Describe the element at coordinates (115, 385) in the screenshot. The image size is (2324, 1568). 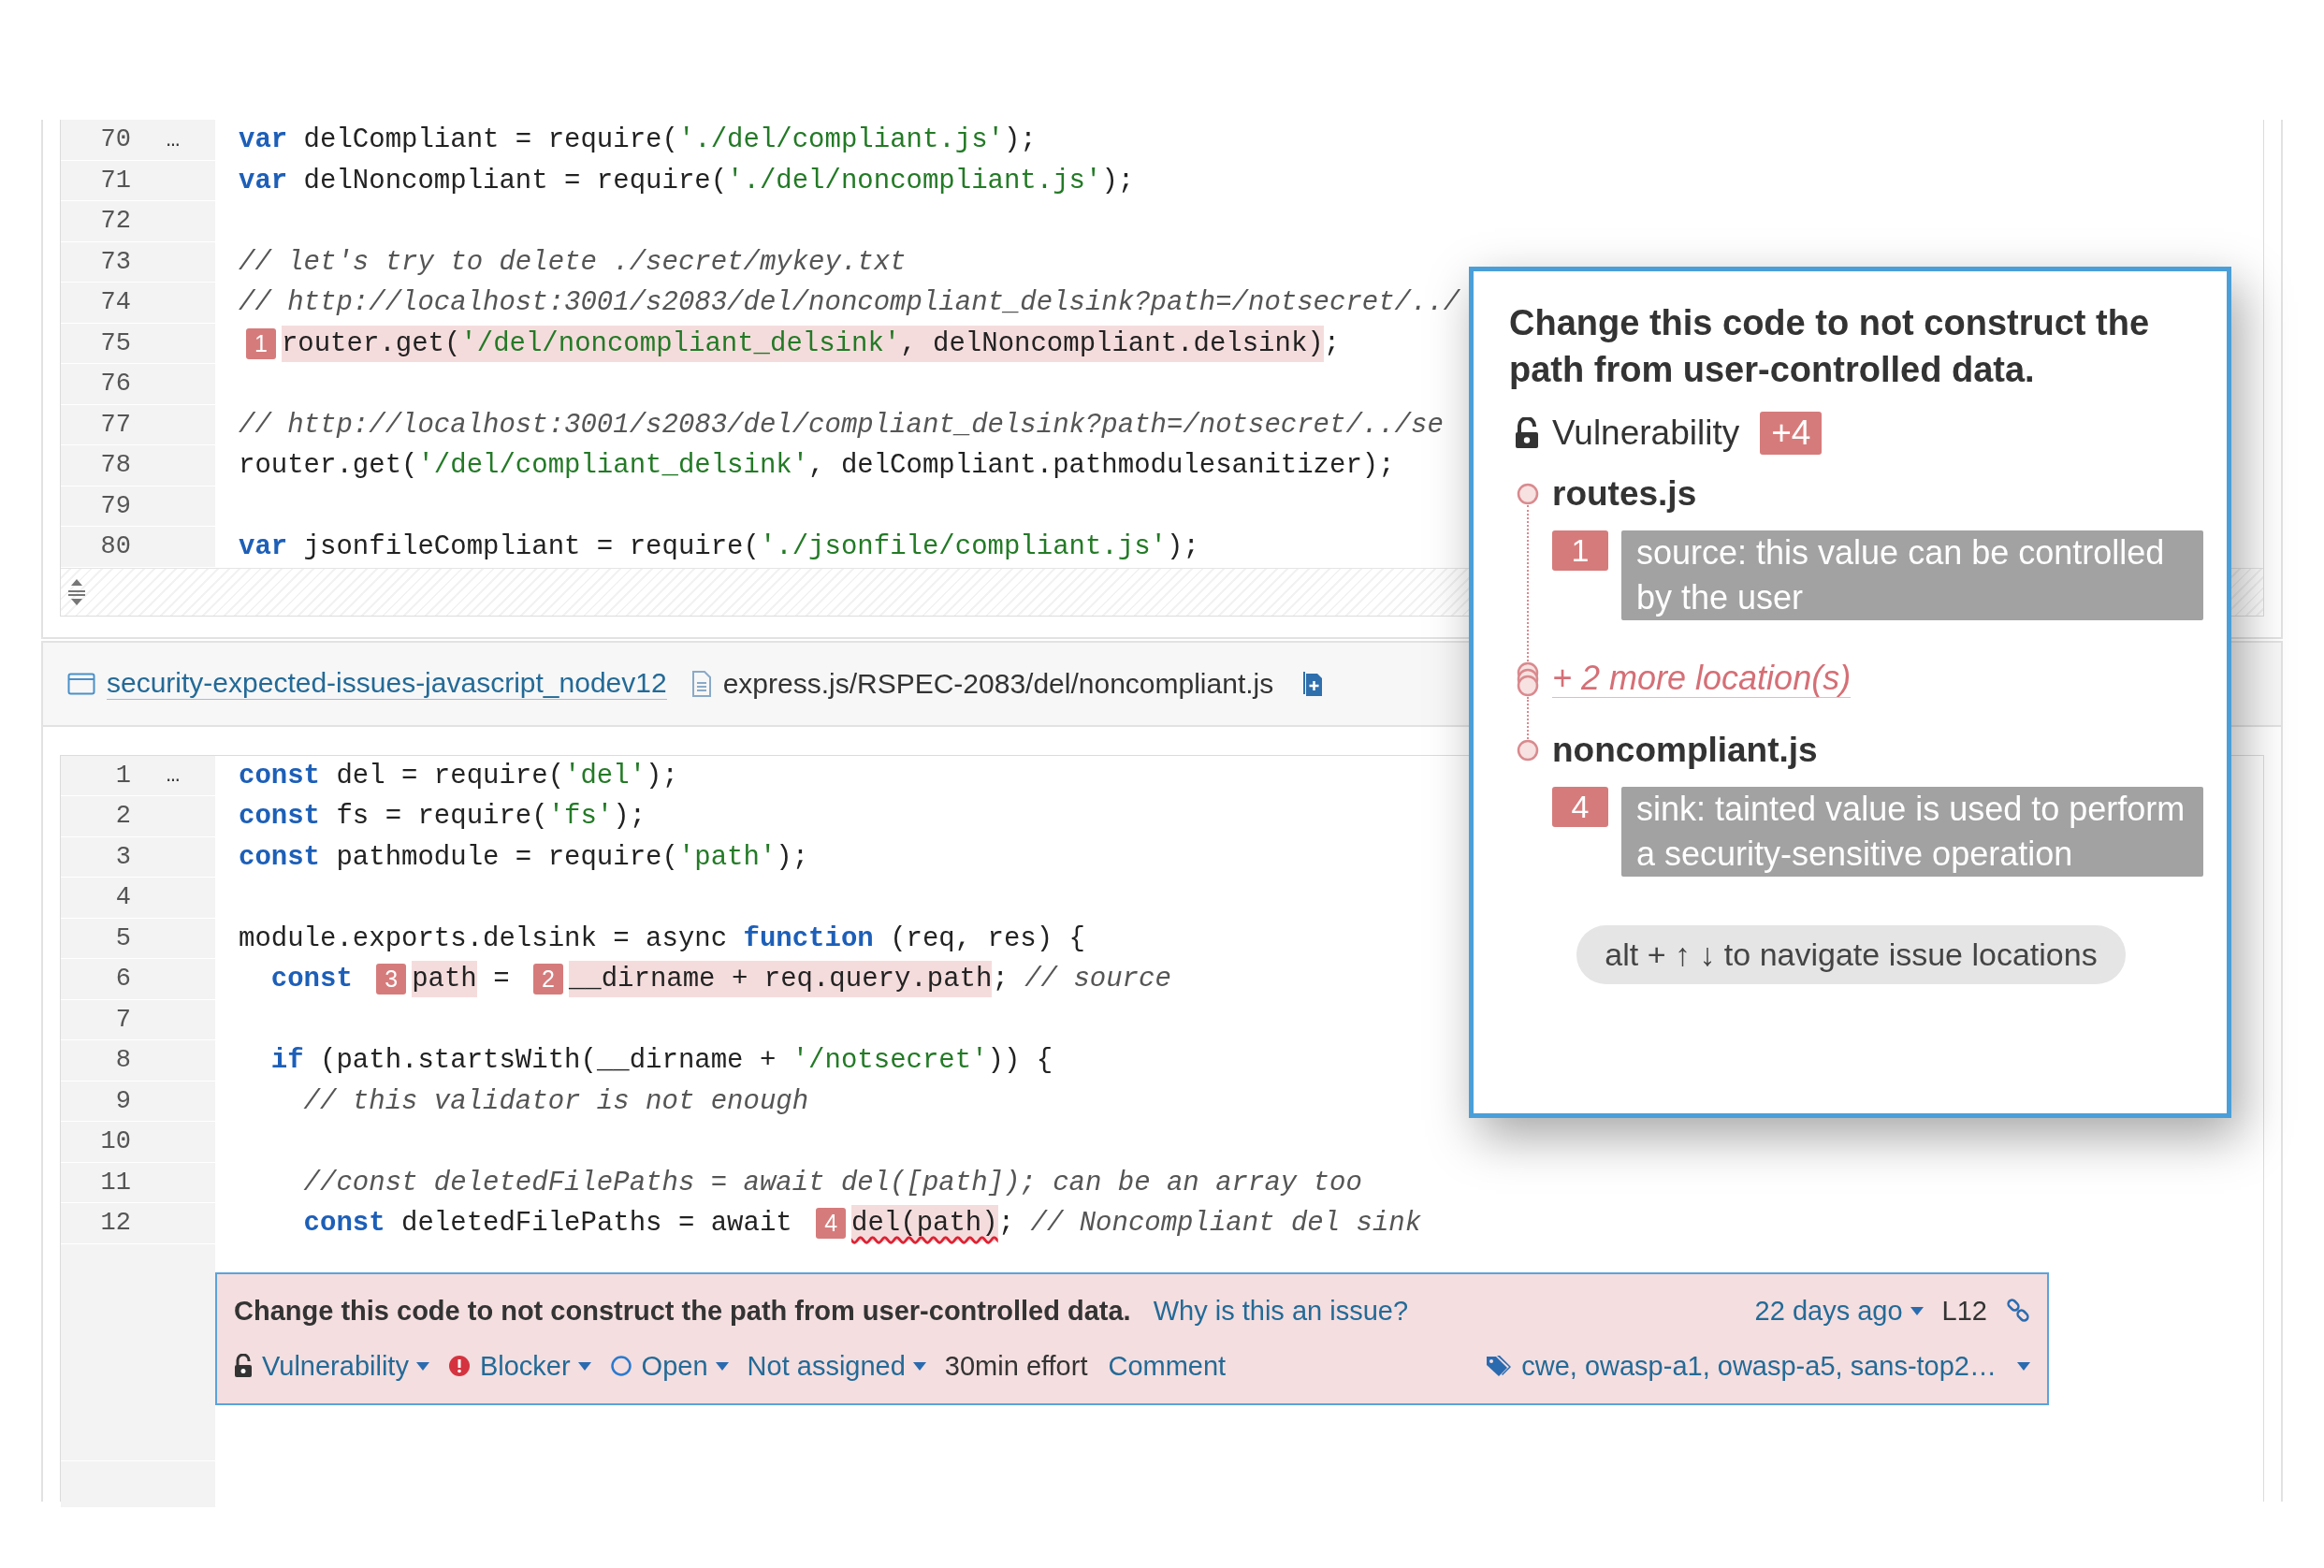
I see `line-number: 76` at that location.